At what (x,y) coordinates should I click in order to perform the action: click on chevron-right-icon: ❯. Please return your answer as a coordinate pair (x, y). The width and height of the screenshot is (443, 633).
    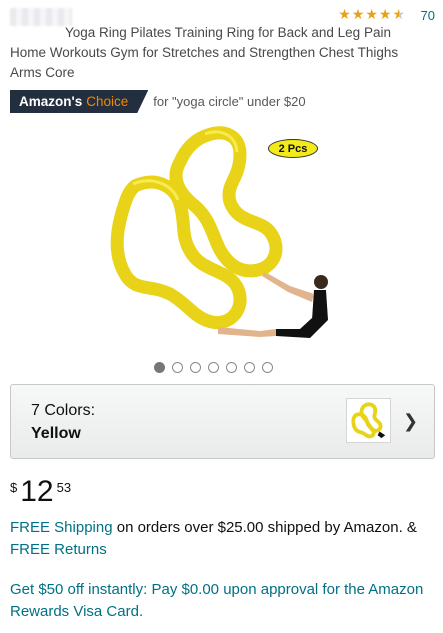
    Looking at the image, I should click on (411, 421).